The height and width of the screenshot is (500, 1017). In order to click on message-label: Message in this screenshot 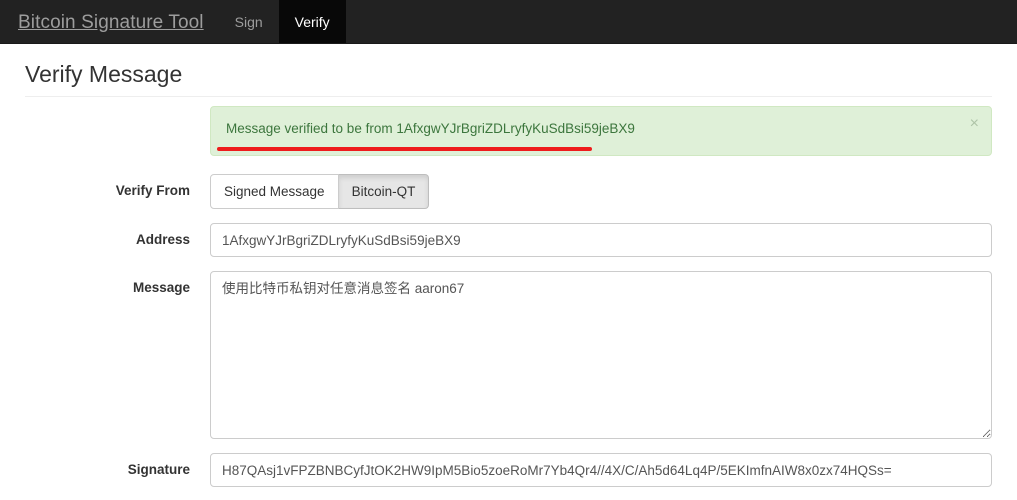, I will do `click(161, 288)`.